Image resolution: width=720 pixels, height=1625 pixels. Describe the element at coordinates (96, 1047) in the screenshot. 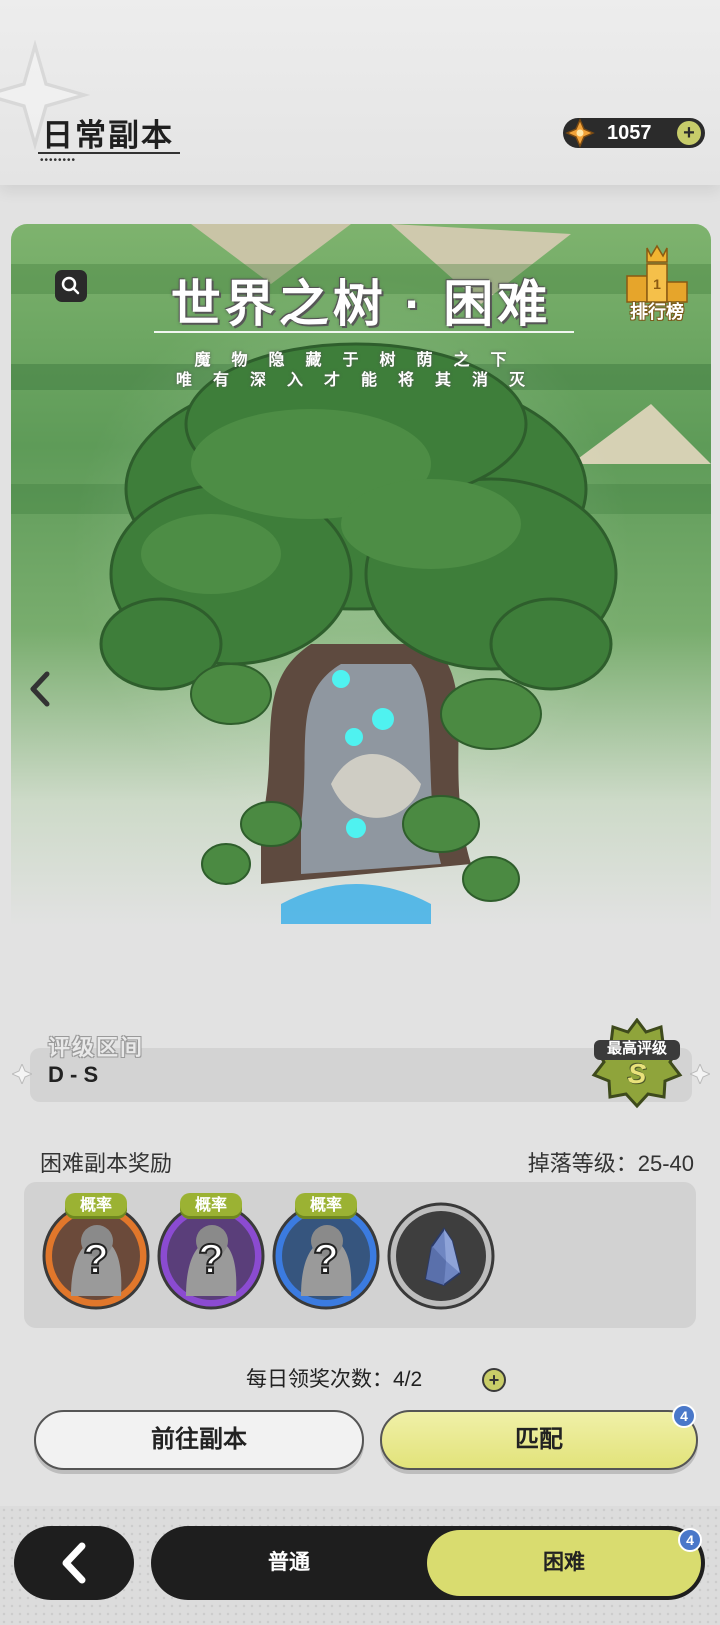

I see `grade-range-label: 评级区间` at that location.